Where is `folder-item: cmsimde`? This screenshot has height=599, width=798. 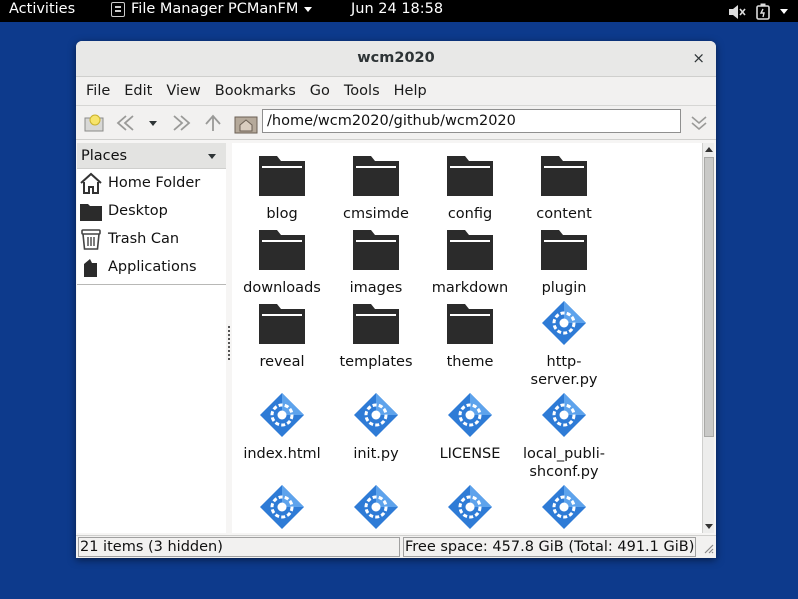 folder-item: cmsimde is located at coordinates (376, 187).